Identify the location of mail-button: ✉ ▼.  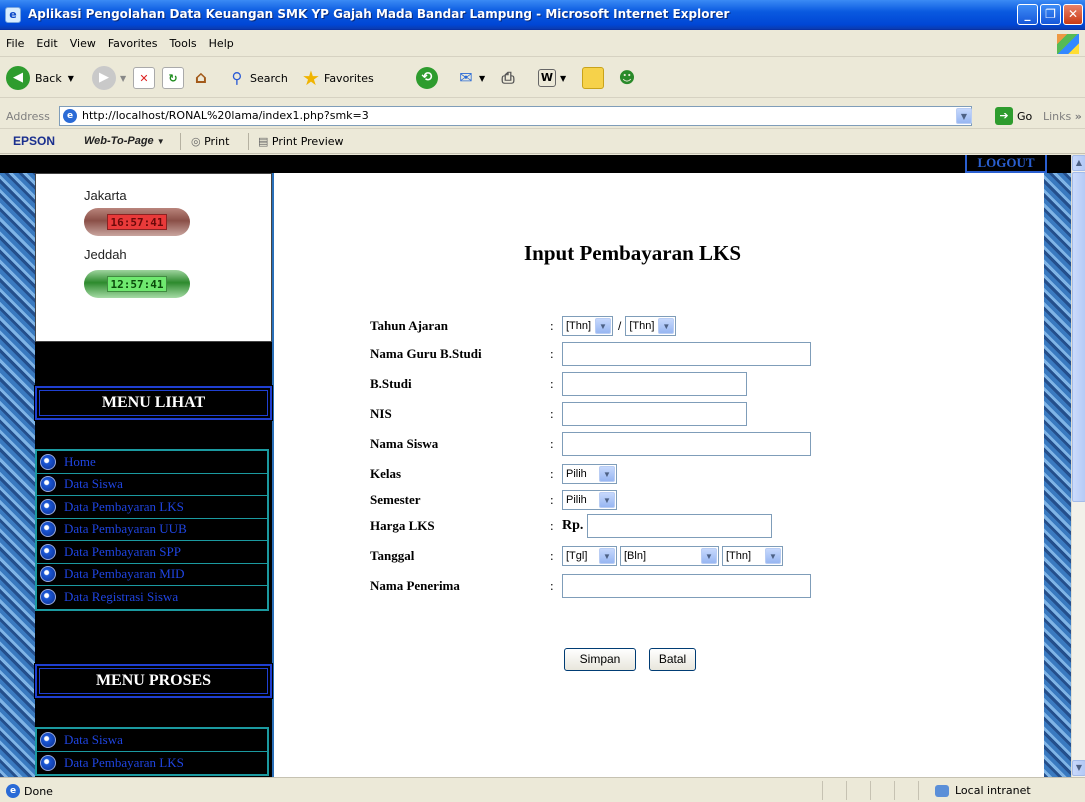
(470, 78).